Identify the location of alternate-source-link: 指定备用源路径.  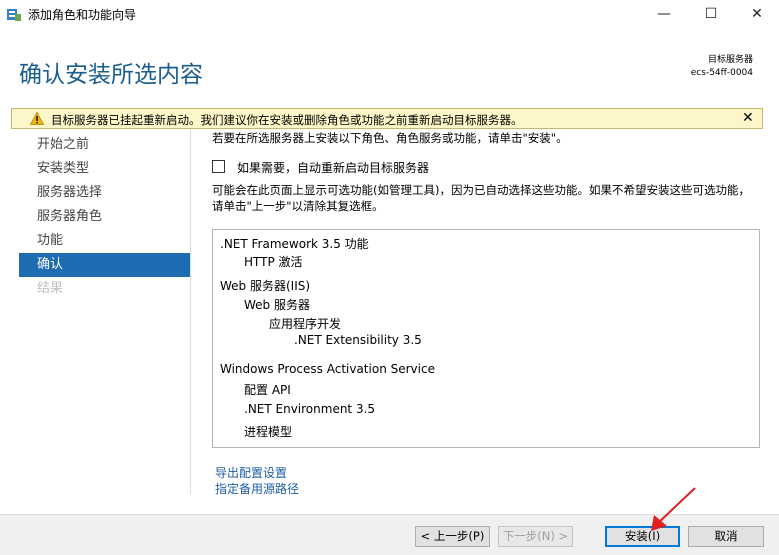
(257, 488).